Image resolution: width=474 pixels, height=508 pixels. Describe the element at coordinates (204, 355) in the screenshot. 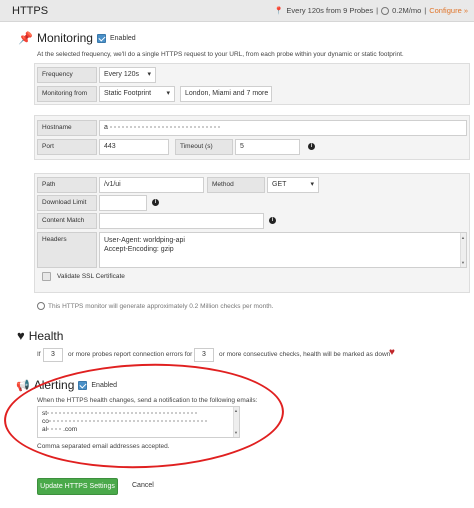

I see `checks-count-input: 3` at that location.